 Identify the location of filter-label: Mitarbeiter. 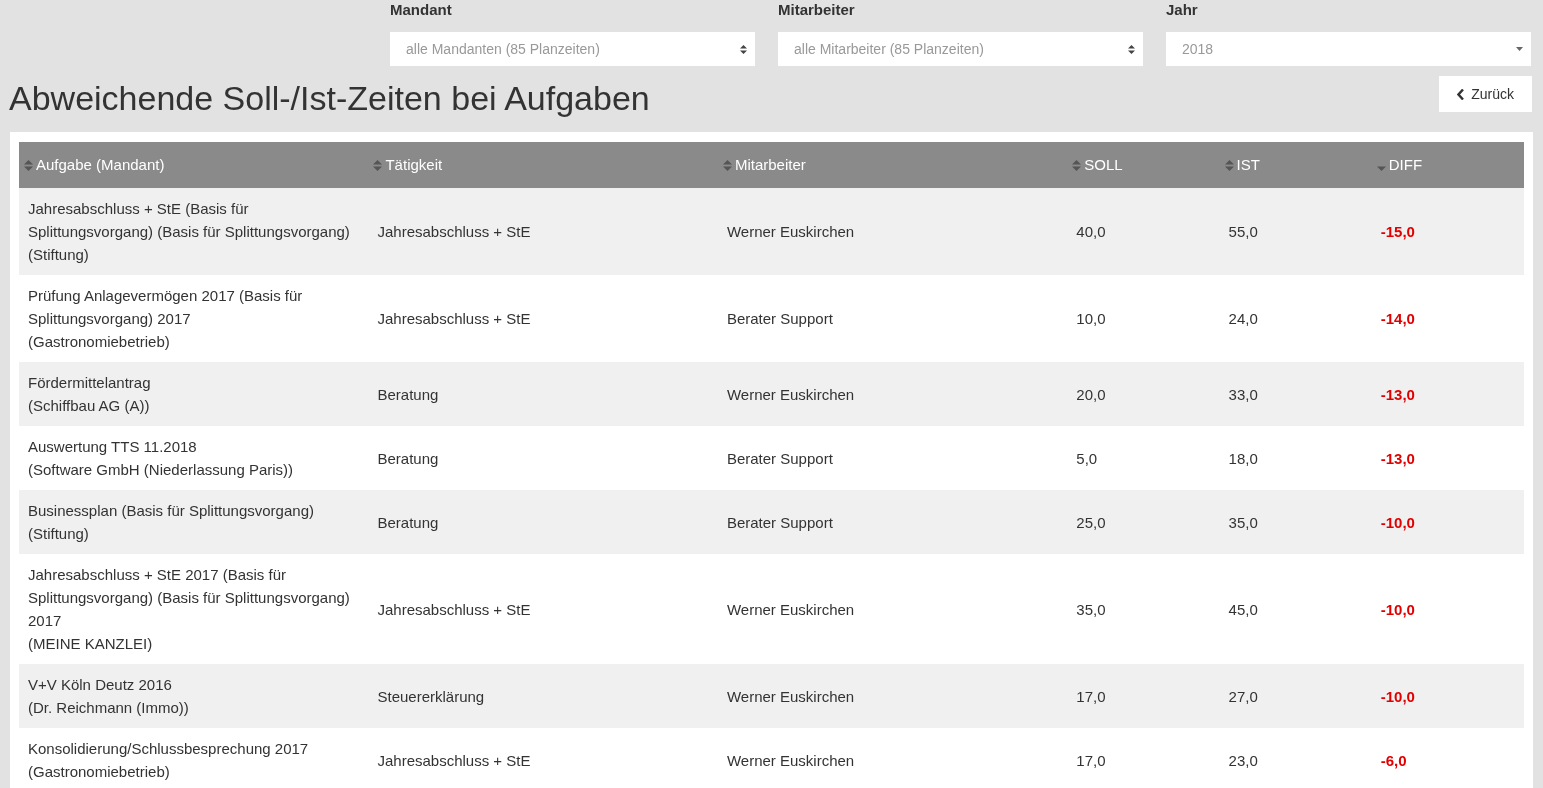
(817, 10).